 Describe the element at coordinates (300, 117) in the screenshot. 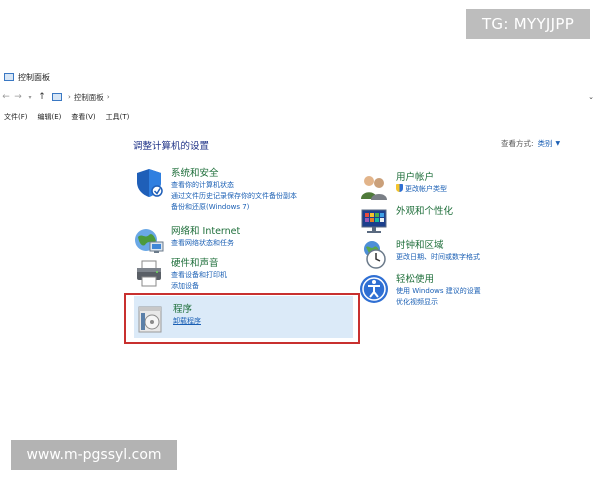

I see `menu-bar: 文件(F) 编辑(E) 查看(V) 工具(T)` at that location.